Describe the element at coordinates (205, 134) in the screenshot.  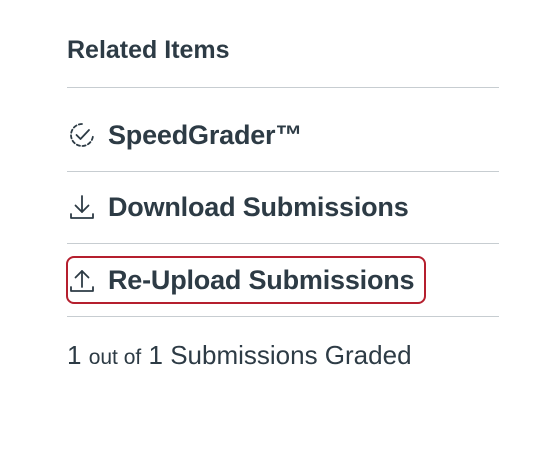
I see `speedgrader-label: SpeedGrader™` at that location.